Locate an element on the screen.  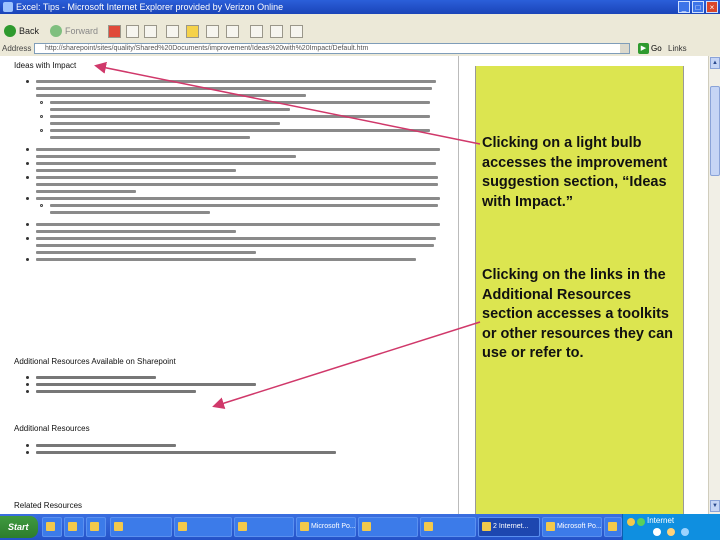
sharepoint-resources-list is located at coordinates (236, 384).